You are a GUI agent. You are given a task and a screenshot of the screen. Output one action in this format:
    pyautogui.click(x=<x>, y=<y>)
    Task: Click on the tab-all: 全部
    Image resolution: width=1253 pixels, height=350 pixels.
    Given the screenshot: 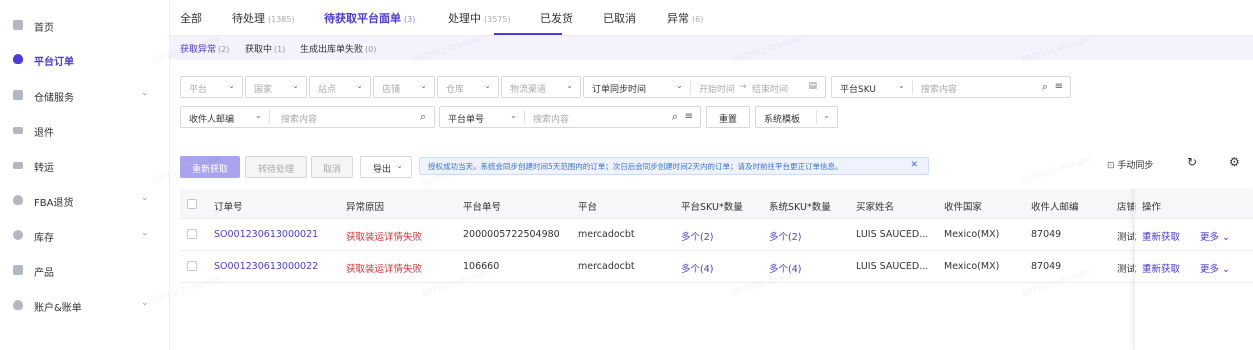 What is the action you would take?
    pyautogui.click(x=191, y=18)
    